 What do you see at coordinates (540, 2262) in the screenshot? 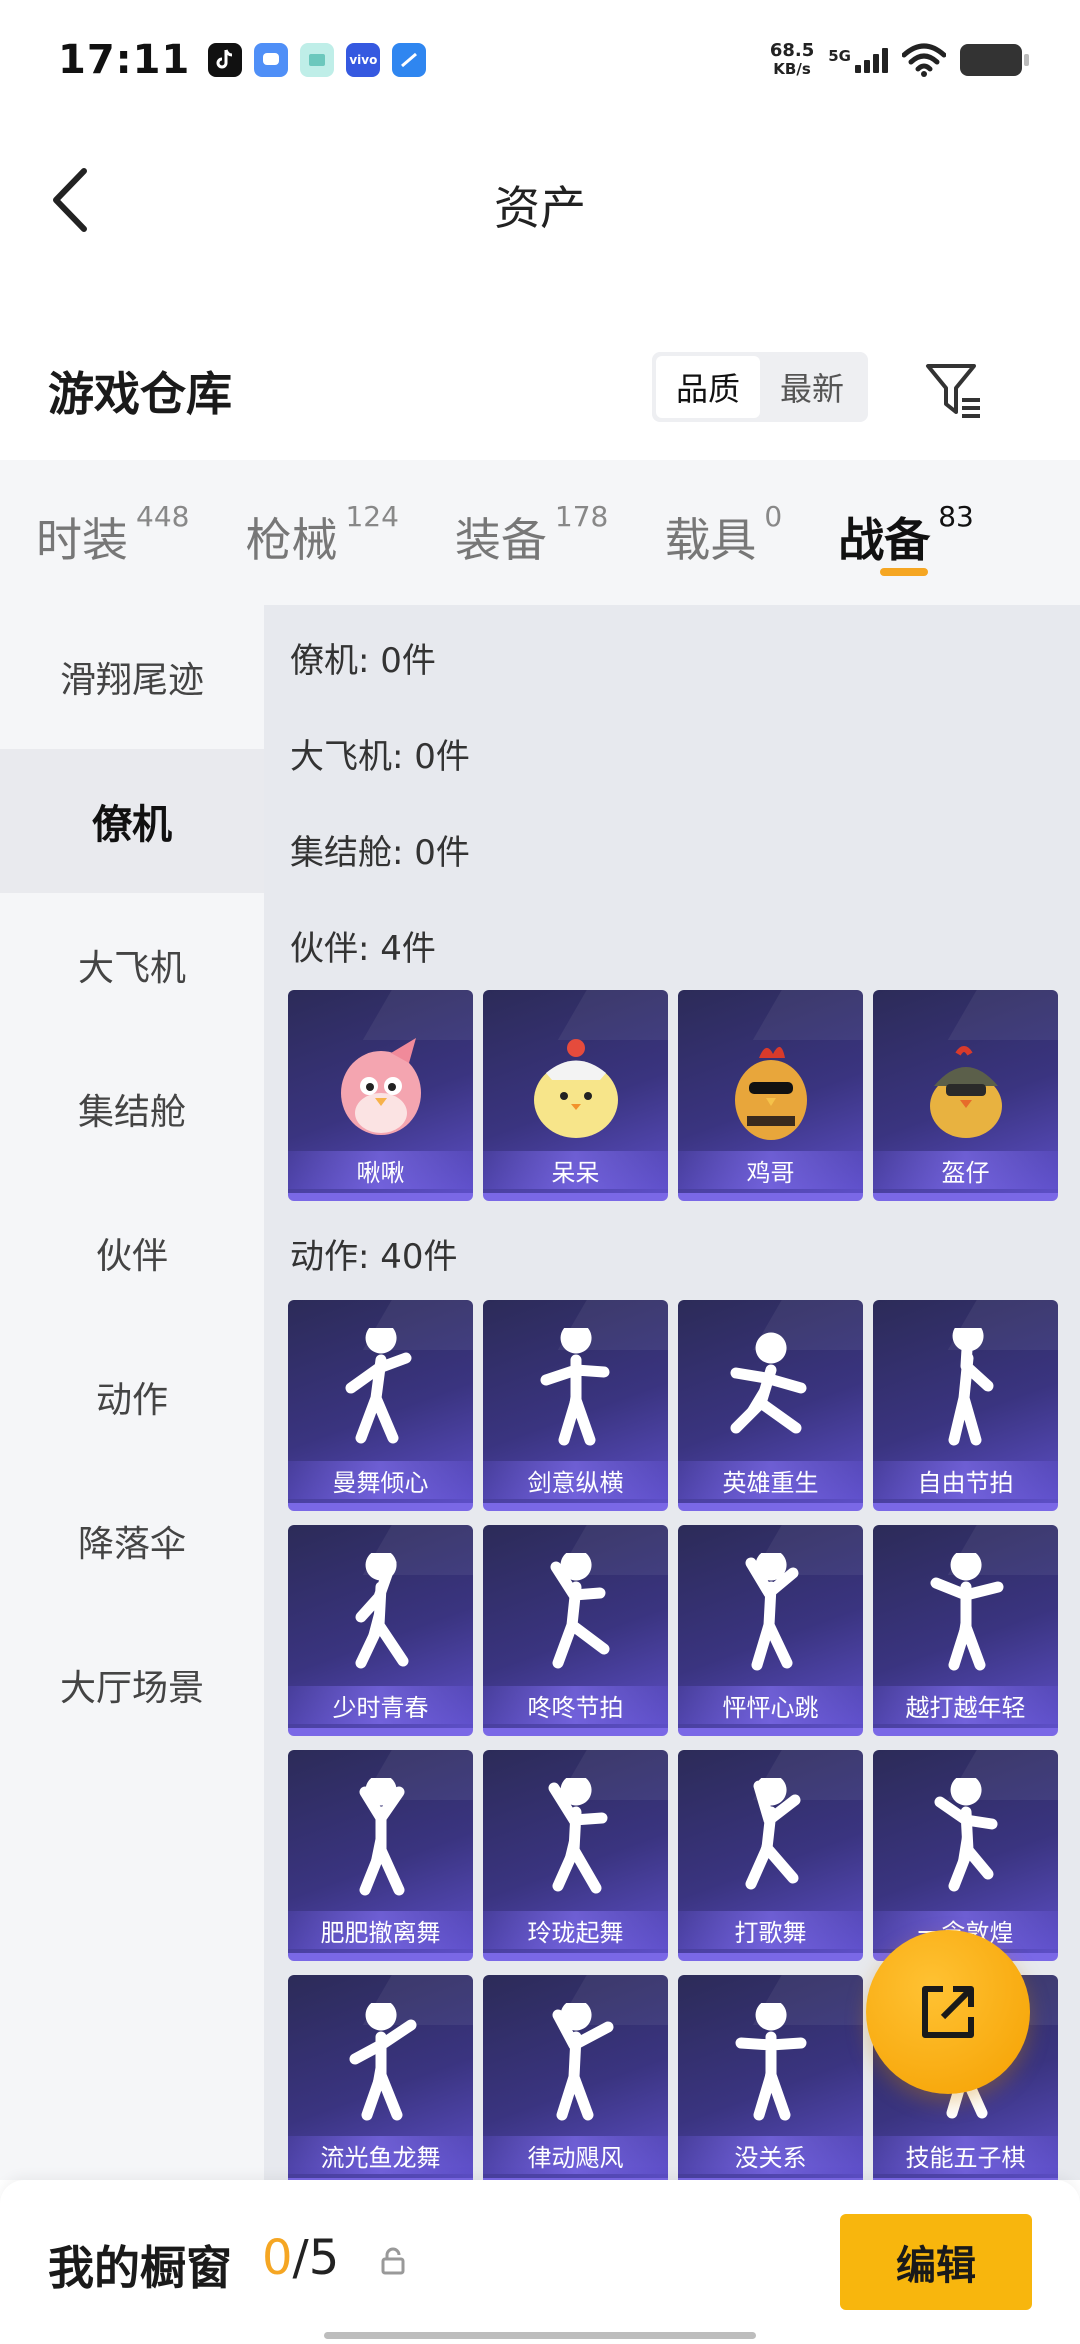
I see `showcase-bar: 我的橱窗 0/5 编辑` at bounding box center [540, 2262].